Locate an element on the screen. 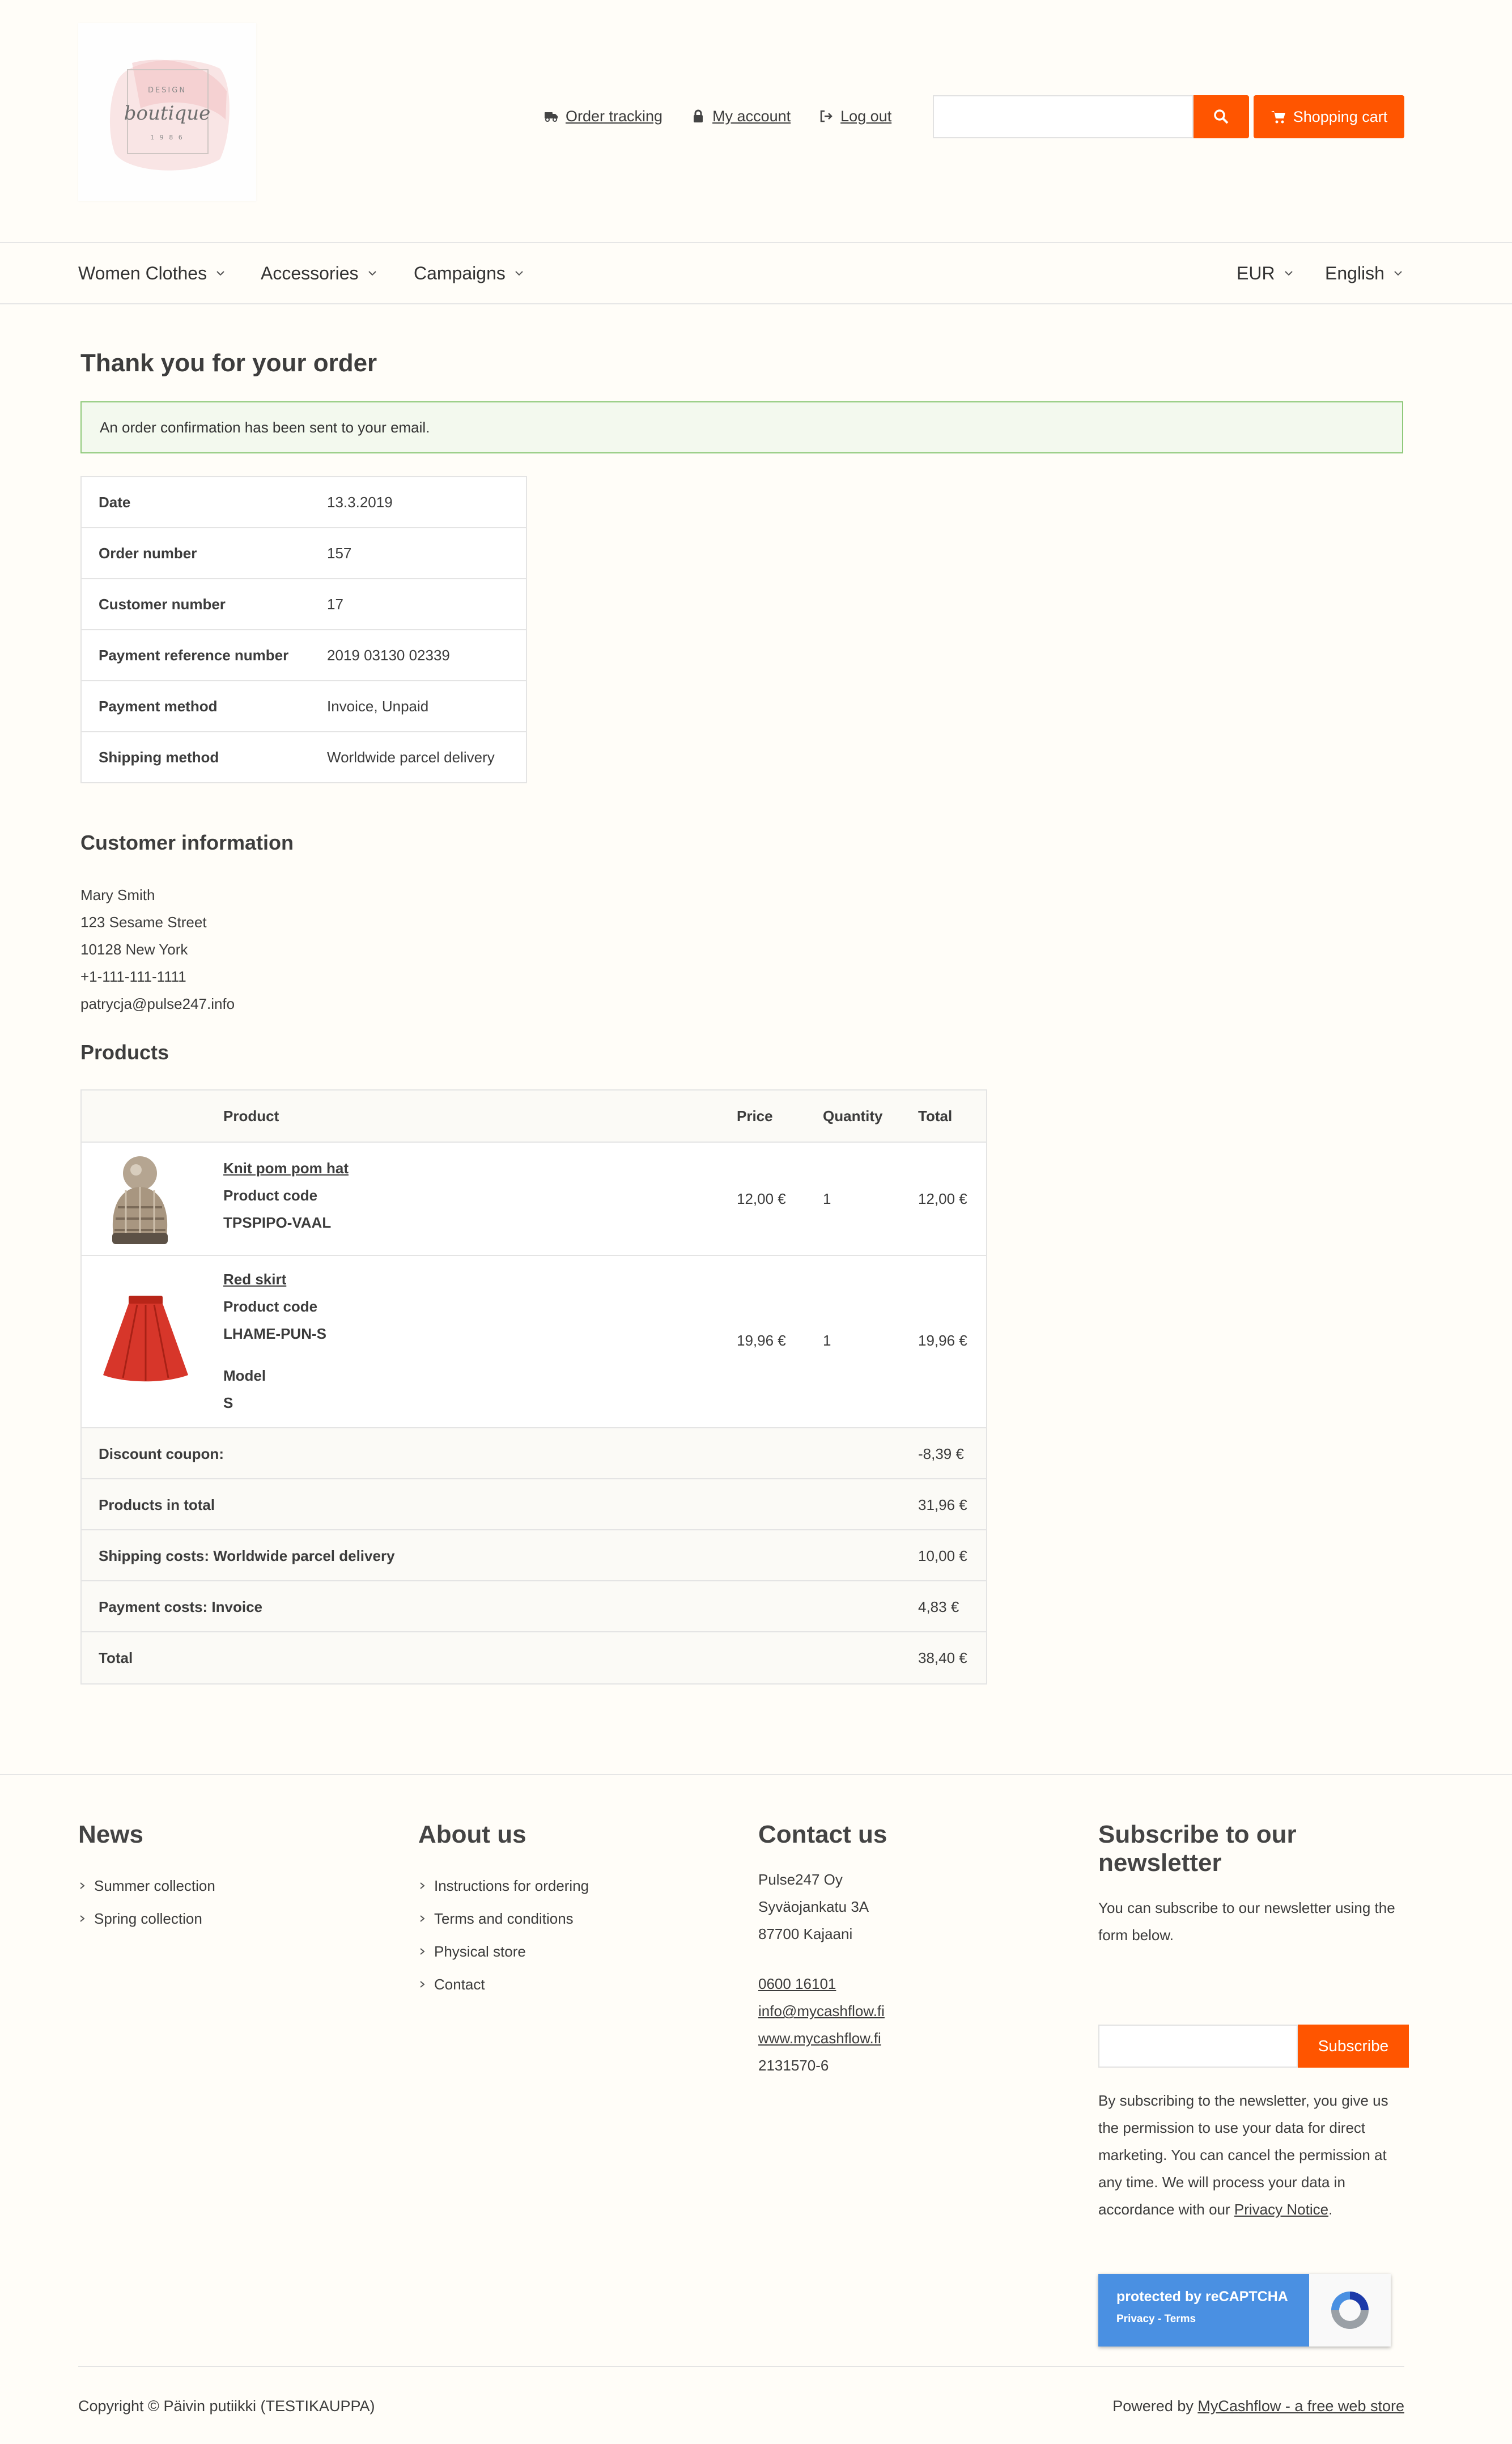  footer-contact-title: Contact us is located at coordinates (823, 1834).